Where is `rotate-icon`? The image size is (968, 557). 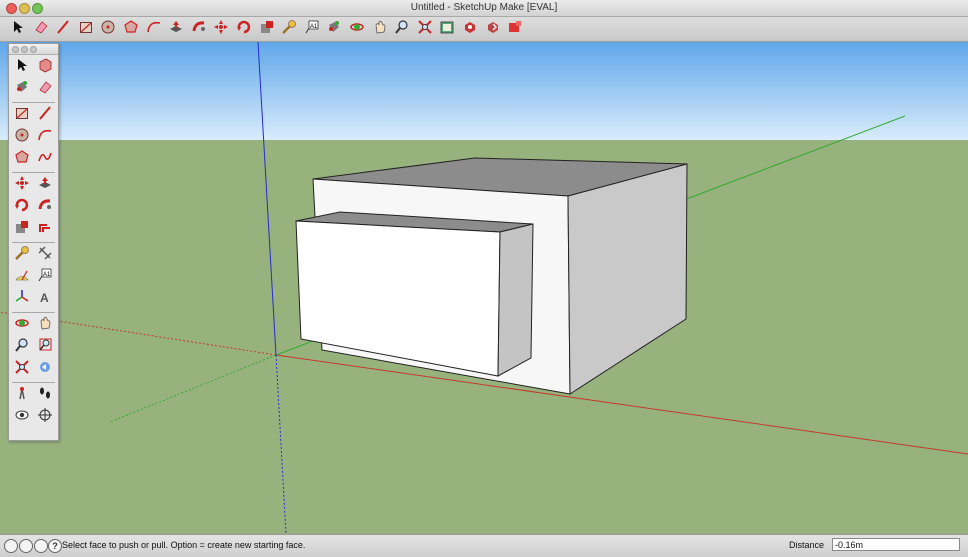
rotate-icon is located at coordinates (22, 207).